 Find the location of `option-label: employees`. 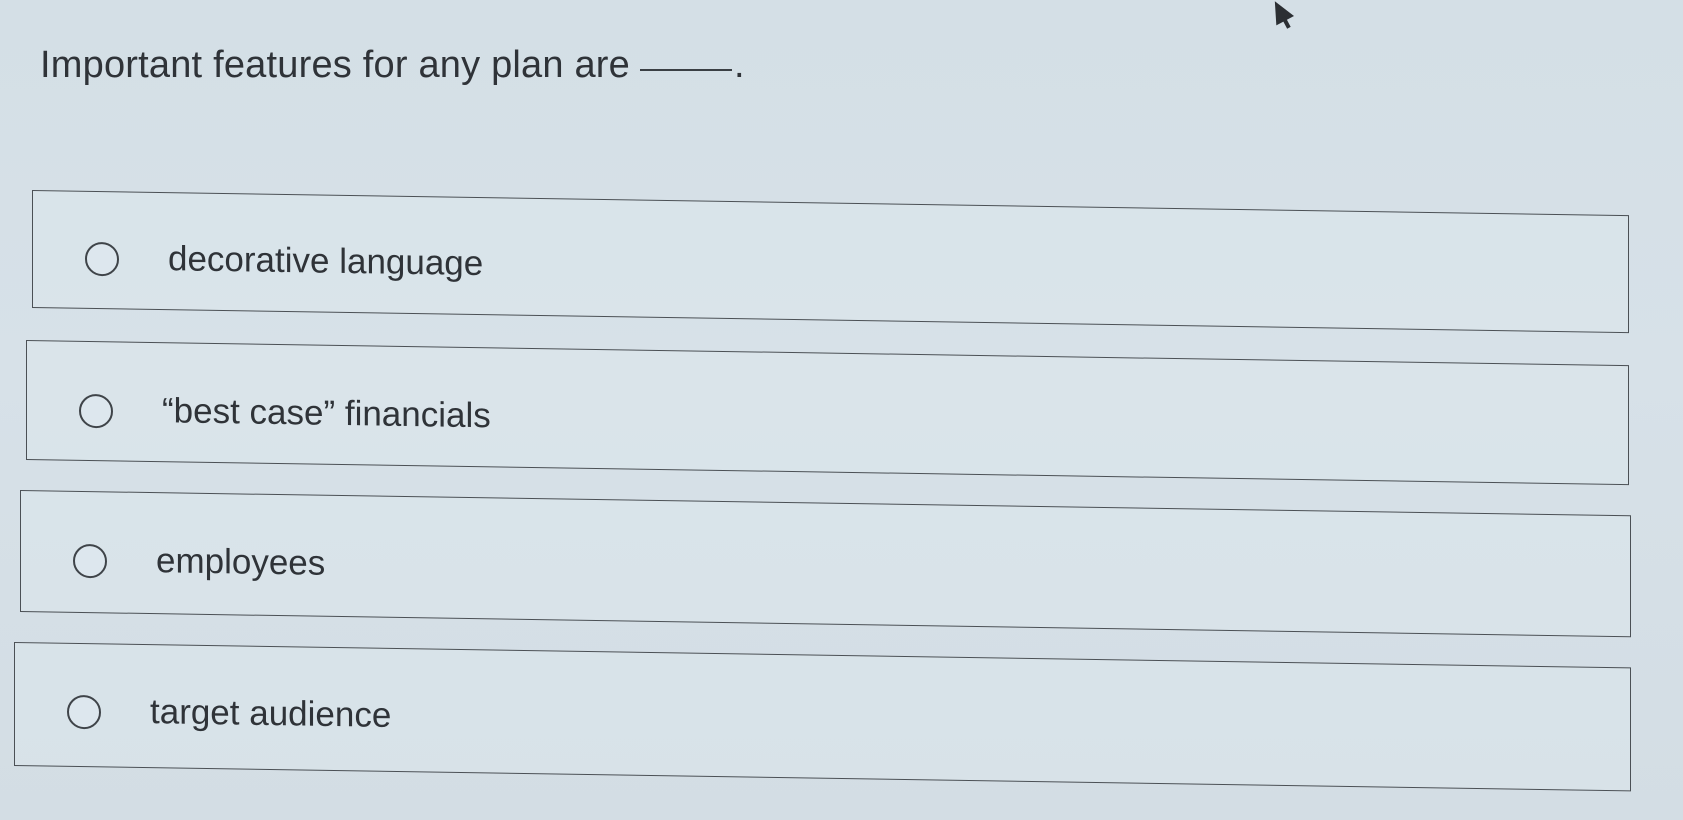

option-label: employees is located at coordinates (241, 562).